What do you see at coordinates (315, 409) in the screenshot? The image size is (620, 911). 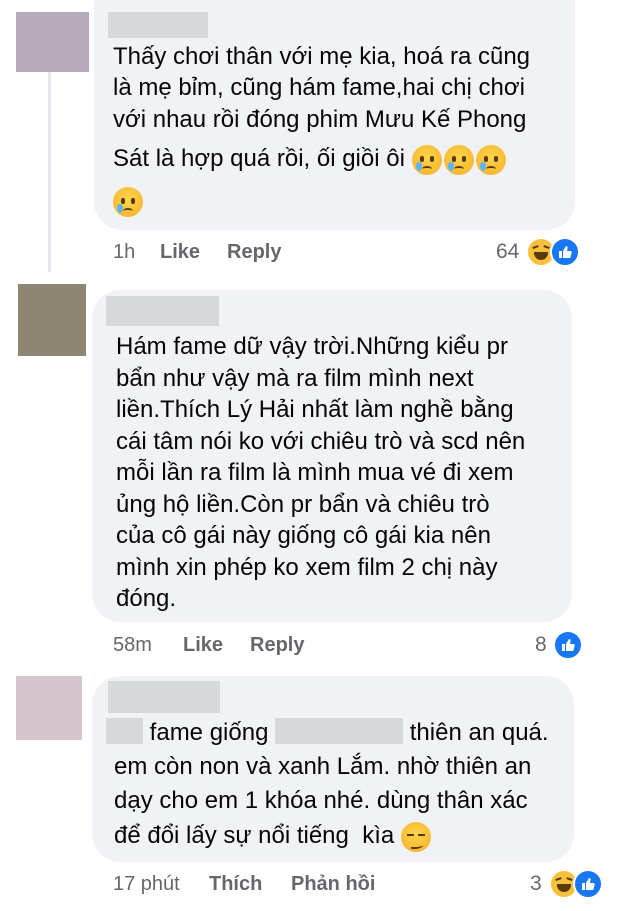 I see `comment-text-line: liền.Thích Lý Hải nhất làm nghề bằng` at bounding box center [315, 409].